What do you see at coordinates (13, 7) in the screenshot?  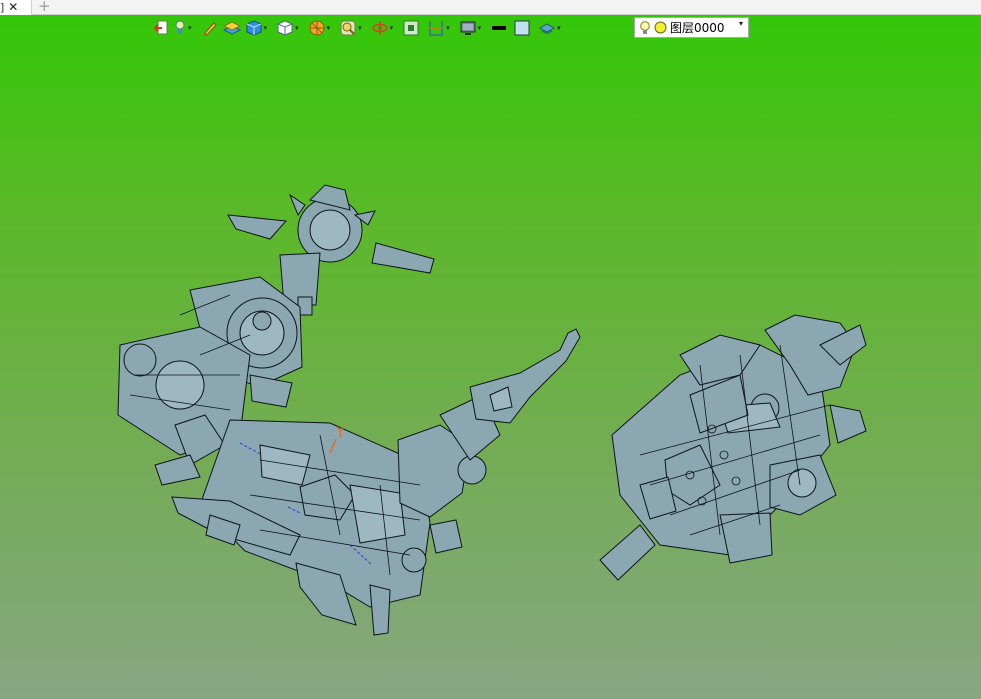 I see `close-icon: ✕` at bounding box center [13, 7].